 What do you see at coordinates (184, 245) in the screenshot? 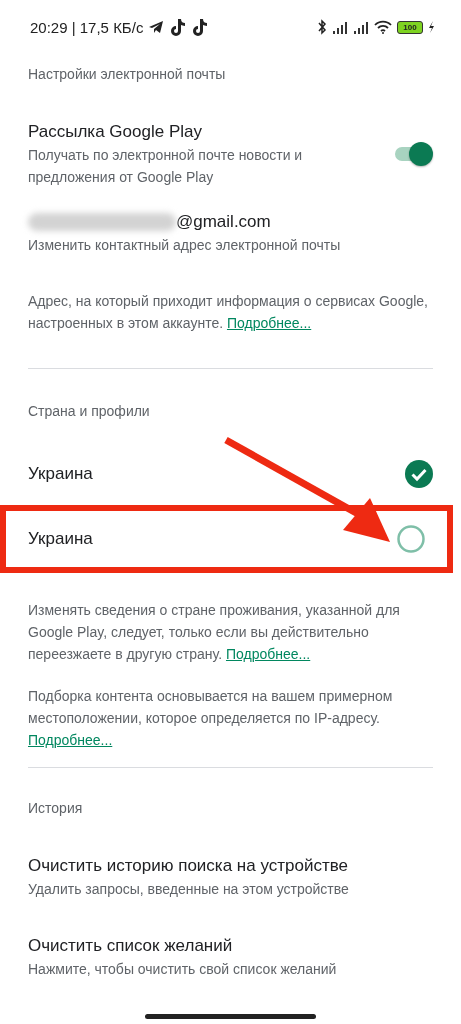
I see `setting-subtitle: Изменить контактный адрес электронной почты` at bounding box center [184, 245].